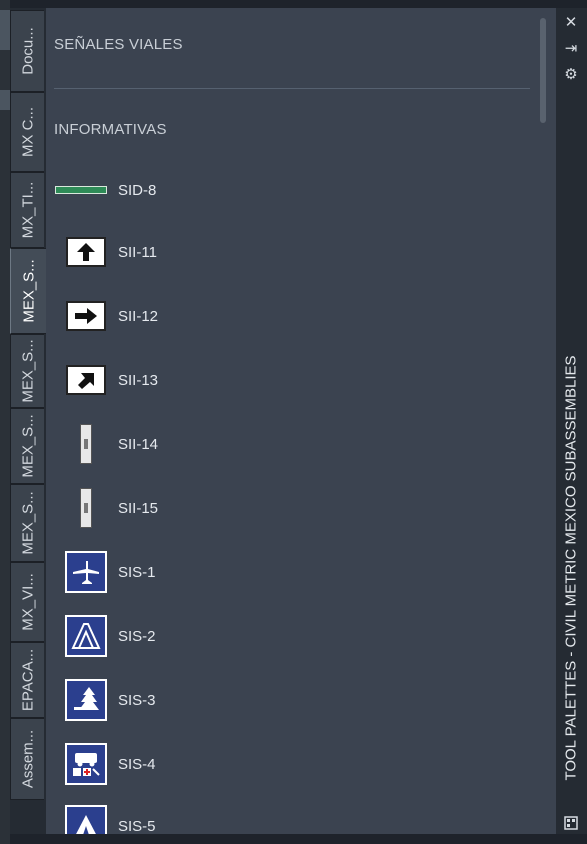  What do you see at coordinates (137, 252) in the screenshot?
I see `tool-label: SII-11` at bounding box center [137, 252].